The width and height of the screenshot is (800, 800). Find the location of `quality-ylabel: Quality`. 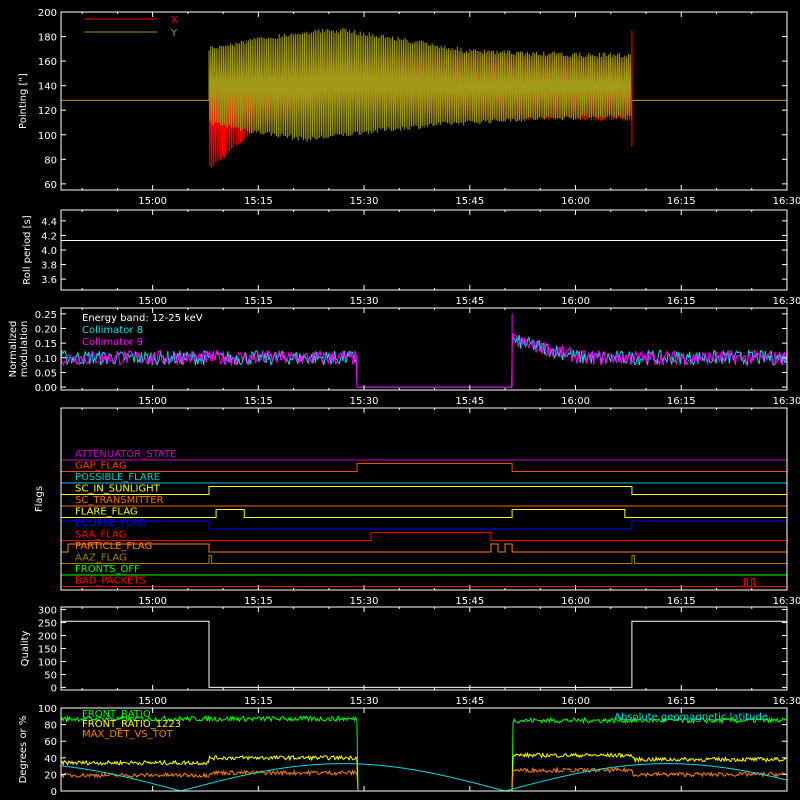

quality-ylabel: Quality is located at coordinates (25, 649).